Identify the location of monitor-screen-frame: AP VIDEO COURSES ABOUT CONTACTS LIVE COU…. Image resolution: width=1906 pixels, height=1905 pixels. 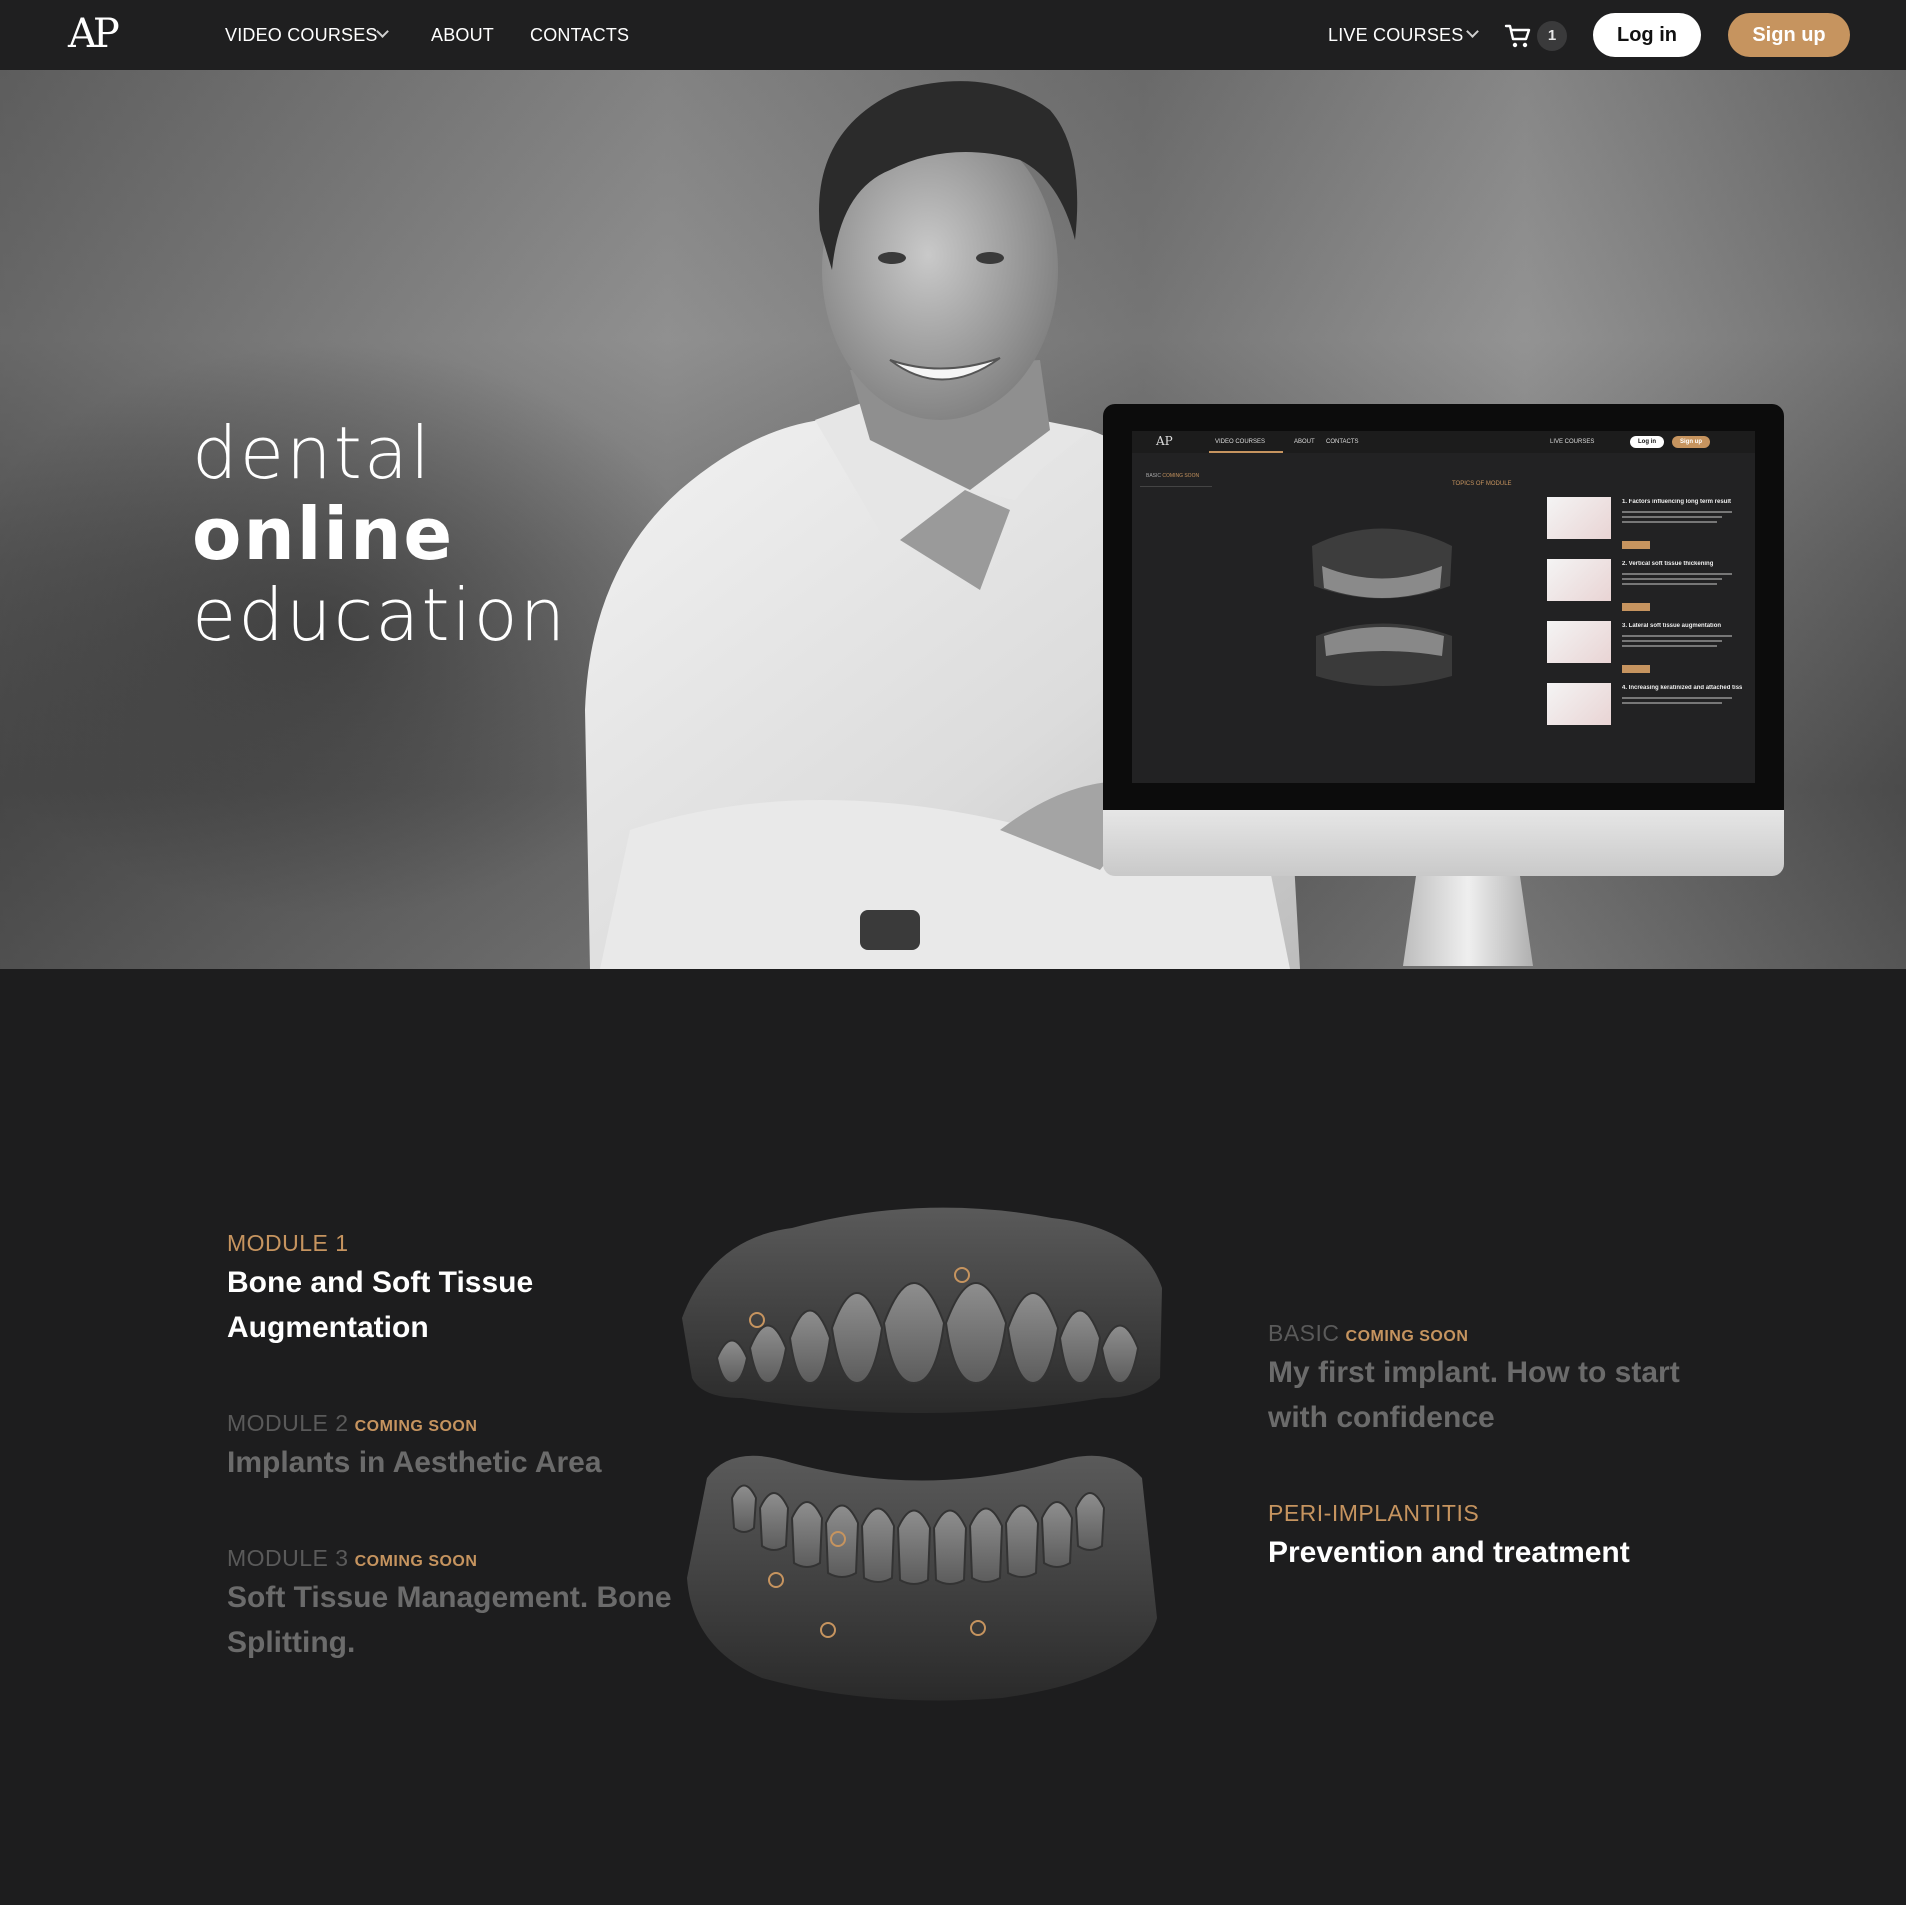
(1443, 607).